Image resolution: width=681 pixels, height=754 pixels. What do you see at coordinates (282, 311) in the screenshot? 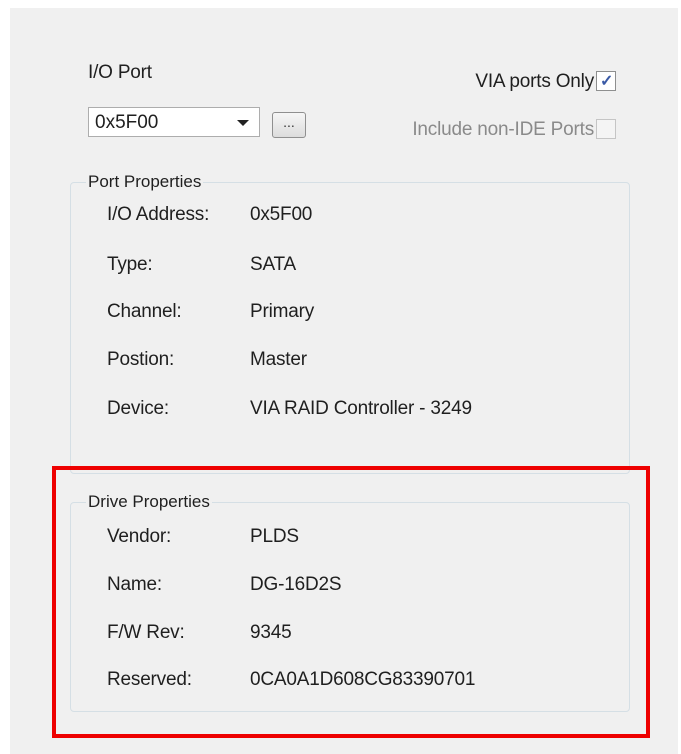
I see `port-prop-value-channel: Primary` at bounding box center [282, 311].